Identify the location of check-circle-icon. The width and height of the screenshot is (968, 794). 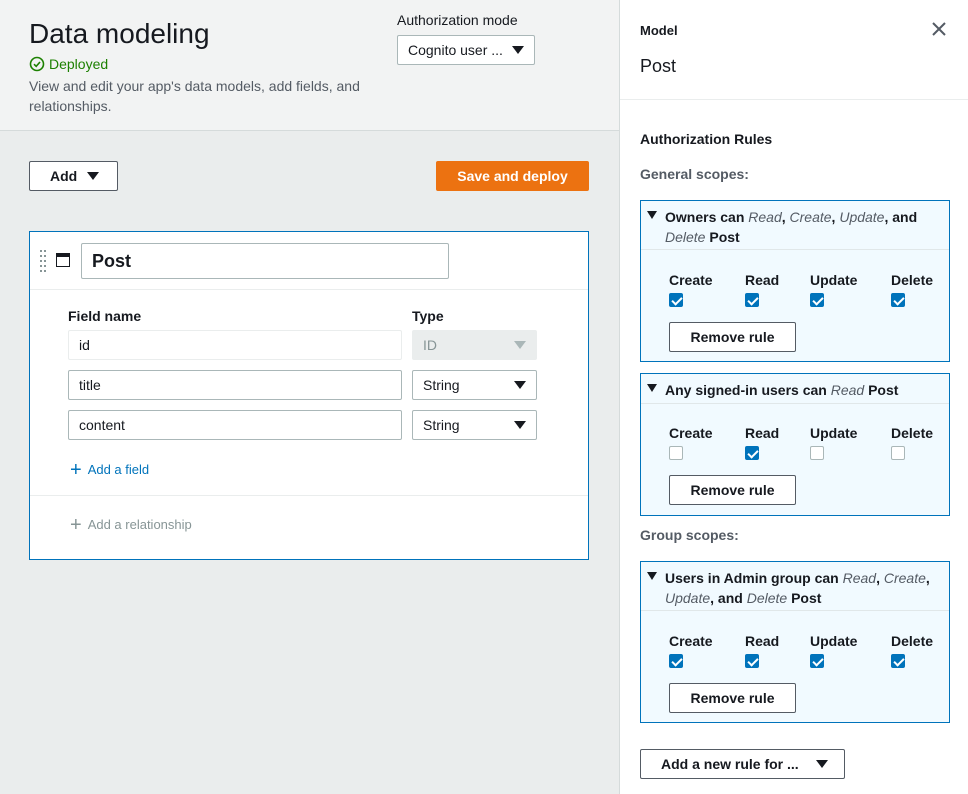
(37, 64).